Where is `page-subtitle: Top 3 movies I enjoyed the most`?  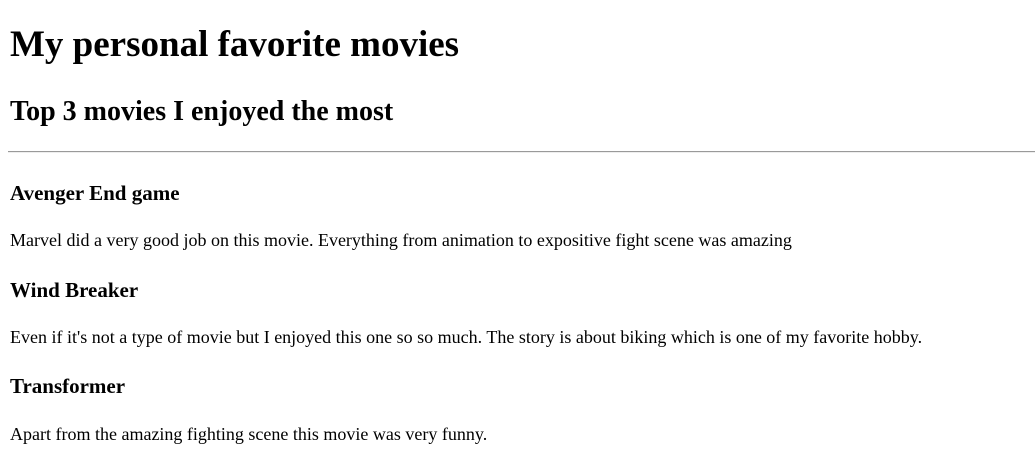 page-subtitle: Top 3 movies I enjoyed the most is located at coordinates (202, 111).